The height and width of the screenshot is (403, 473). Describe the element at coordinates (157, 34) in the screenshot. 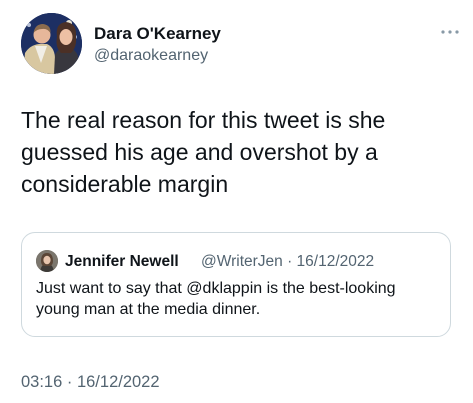

I see `author-display-name: Dara O'Kearney` at that location.